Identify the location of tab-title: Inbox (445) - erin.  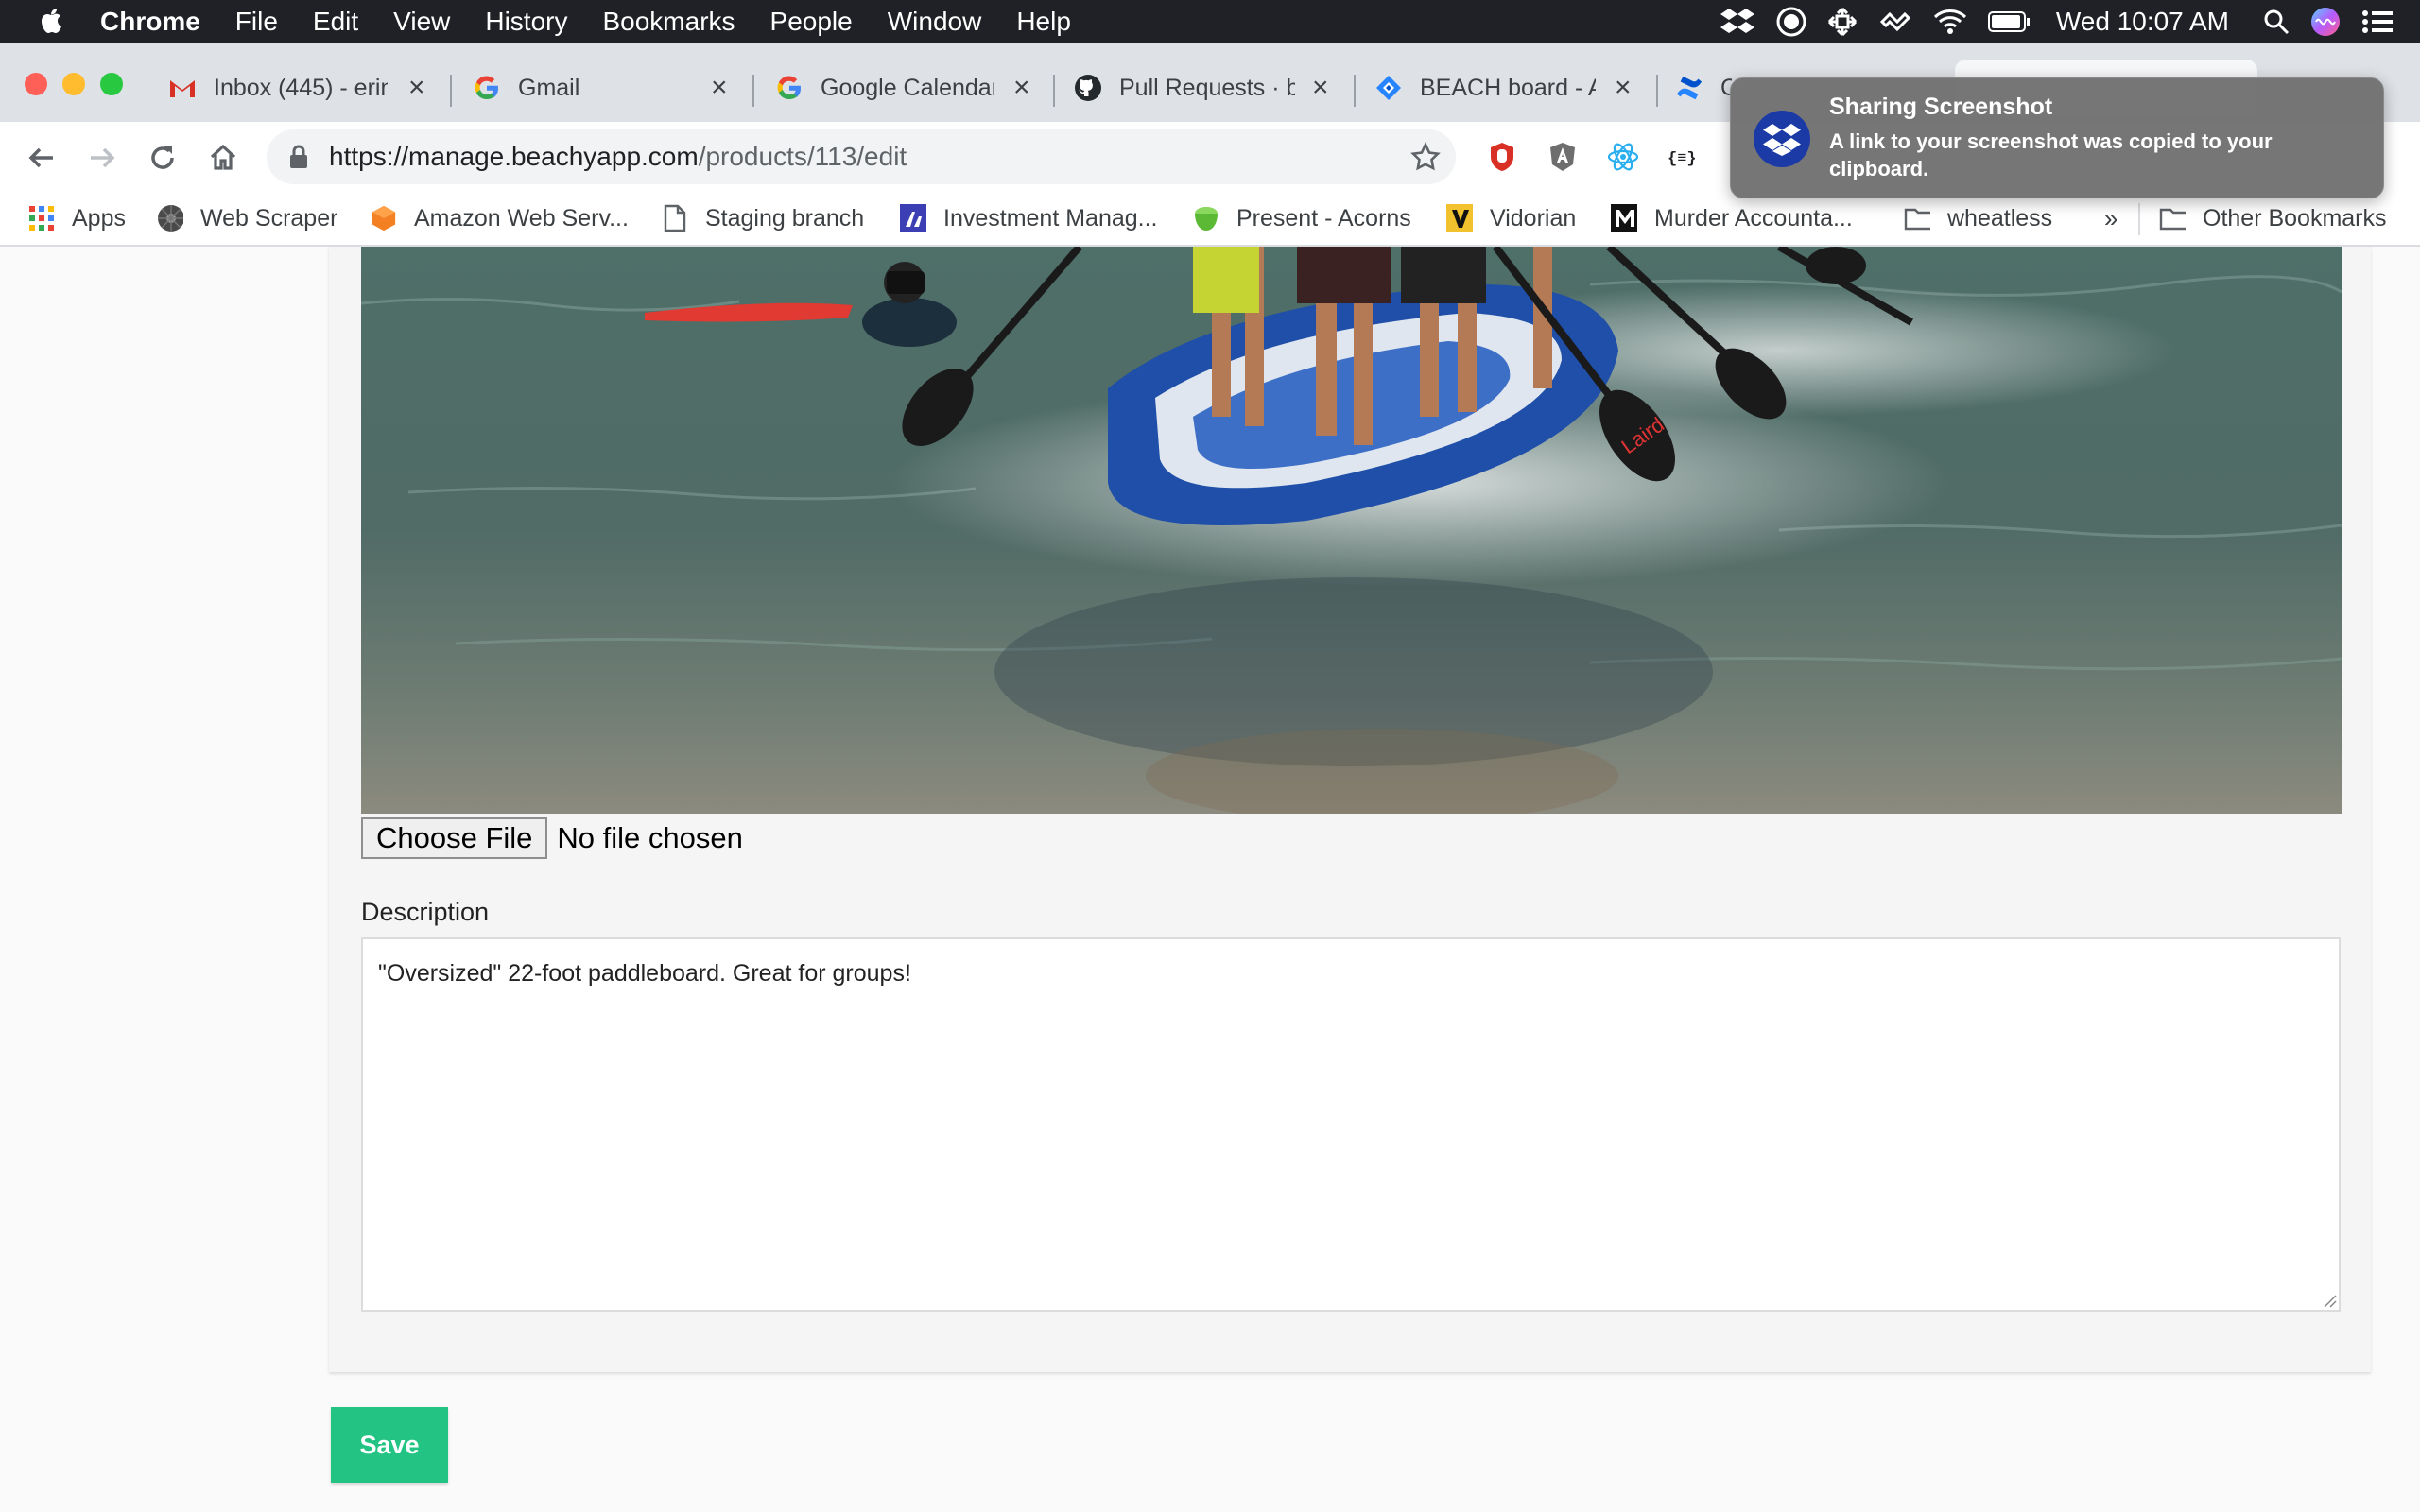
(301, 87).